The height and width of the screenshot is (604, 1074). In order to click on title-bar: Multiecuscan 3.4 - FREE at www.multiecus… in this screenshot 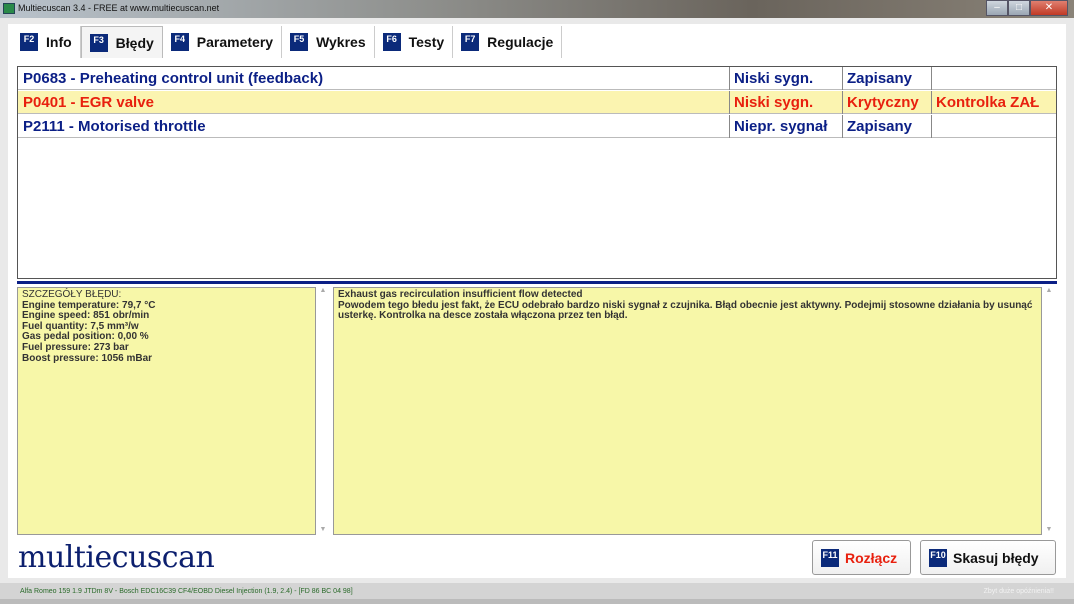, I will do `click(537, 9)`.